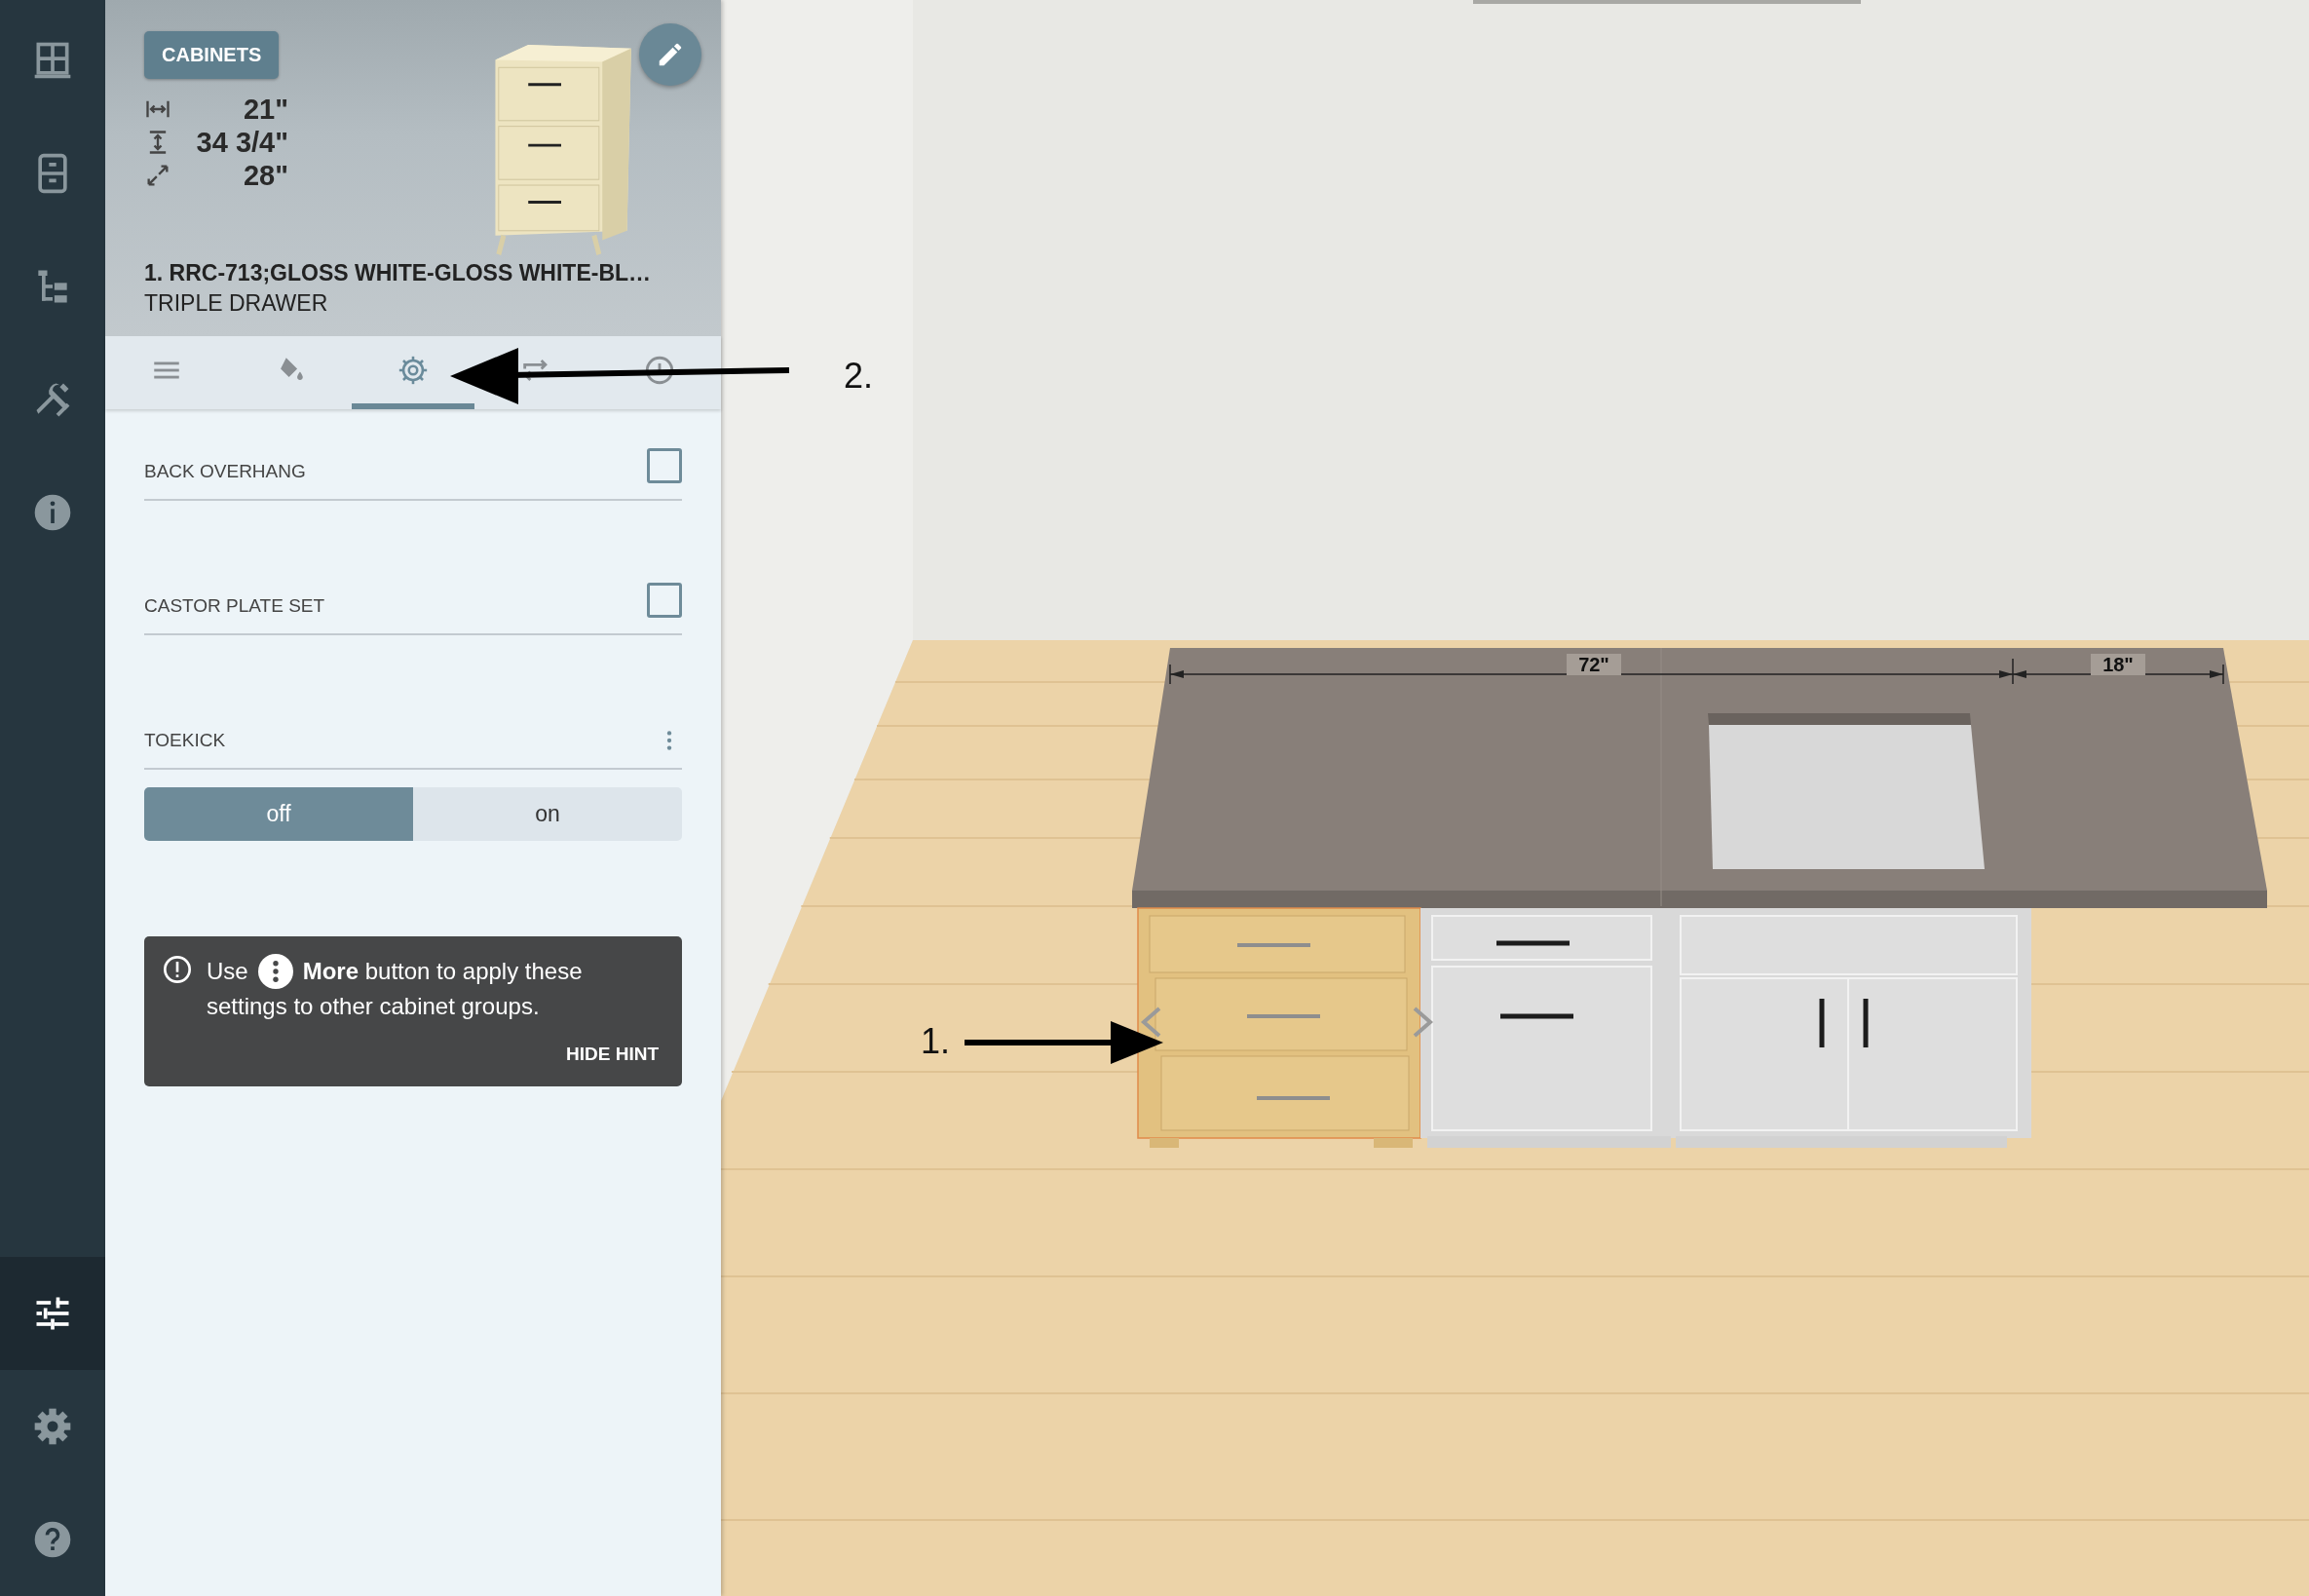  What do you see at coordinates (1424, 1022) in the screenshot?
I see `chevron-right-icon` at bounding box center [1424, 1022].